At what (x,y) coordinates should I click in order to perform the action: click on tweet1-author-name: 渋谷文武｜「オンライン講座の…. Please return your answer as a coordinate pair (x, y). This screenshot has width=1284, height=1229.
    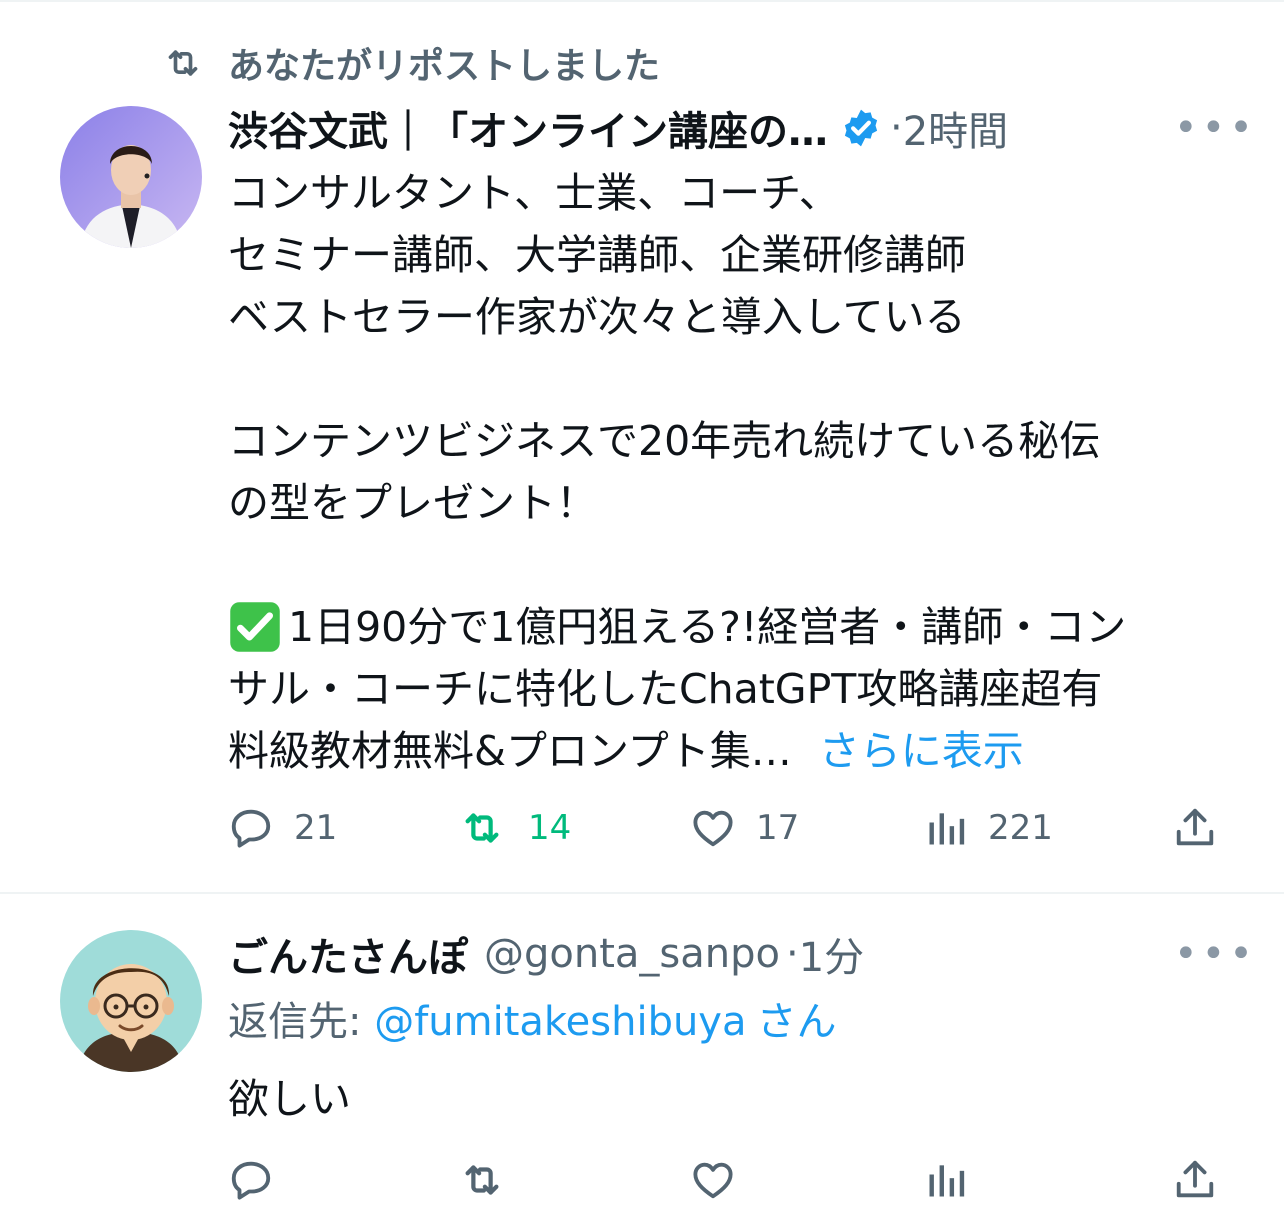
    Looking at the image, I should click on (528, 128).